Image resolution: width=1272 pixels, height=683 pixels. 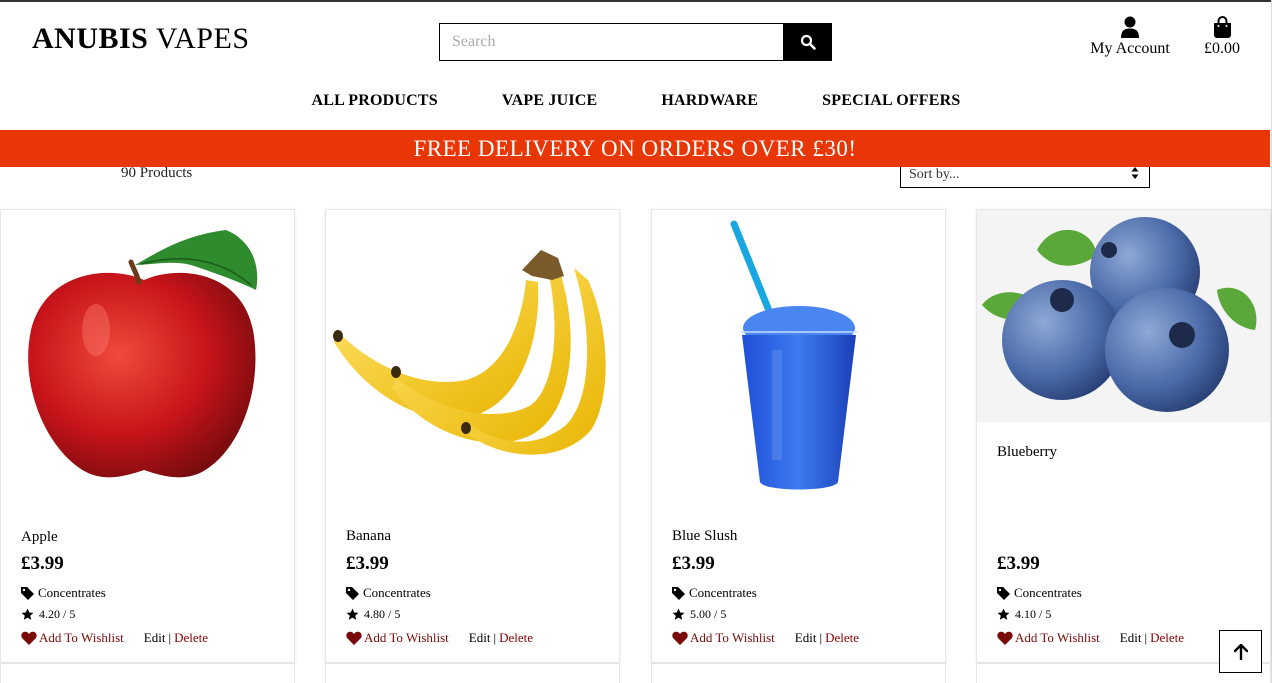 I want to click on product-name: Blueberry, so click(x=1027, y=452).